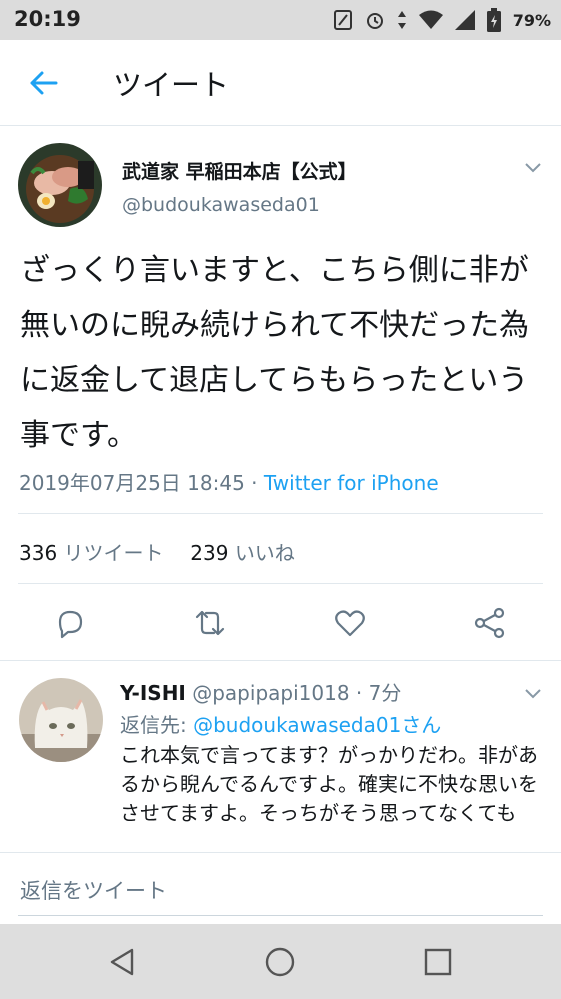 The height and width of the screenshot is (999, 561). I want to click on wifi-icon, so click(430, 19).